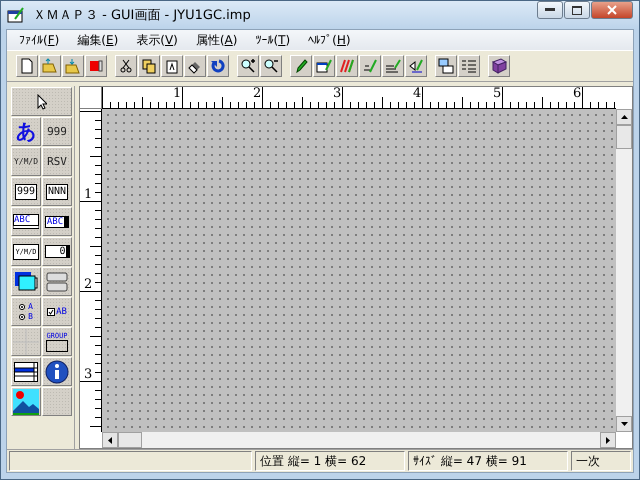 The height and width of the screenshot is (480, 640). Describe the element at coordinates (577, 93) in the screenshot. I see `ruler-number: 6` at that location.